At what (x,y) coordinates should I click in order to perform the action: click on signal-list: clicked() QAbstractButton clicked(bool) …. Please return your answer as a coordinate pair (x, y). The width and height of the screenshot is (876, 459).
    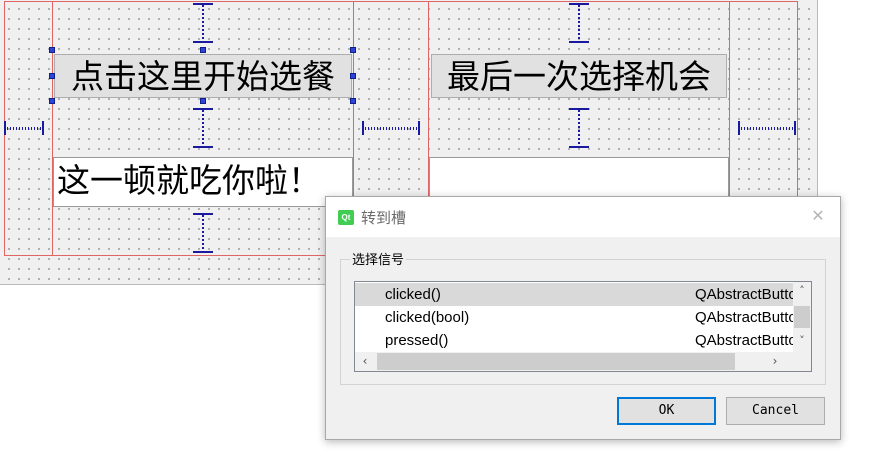
    Looking at the image, I should click on (583, 326).